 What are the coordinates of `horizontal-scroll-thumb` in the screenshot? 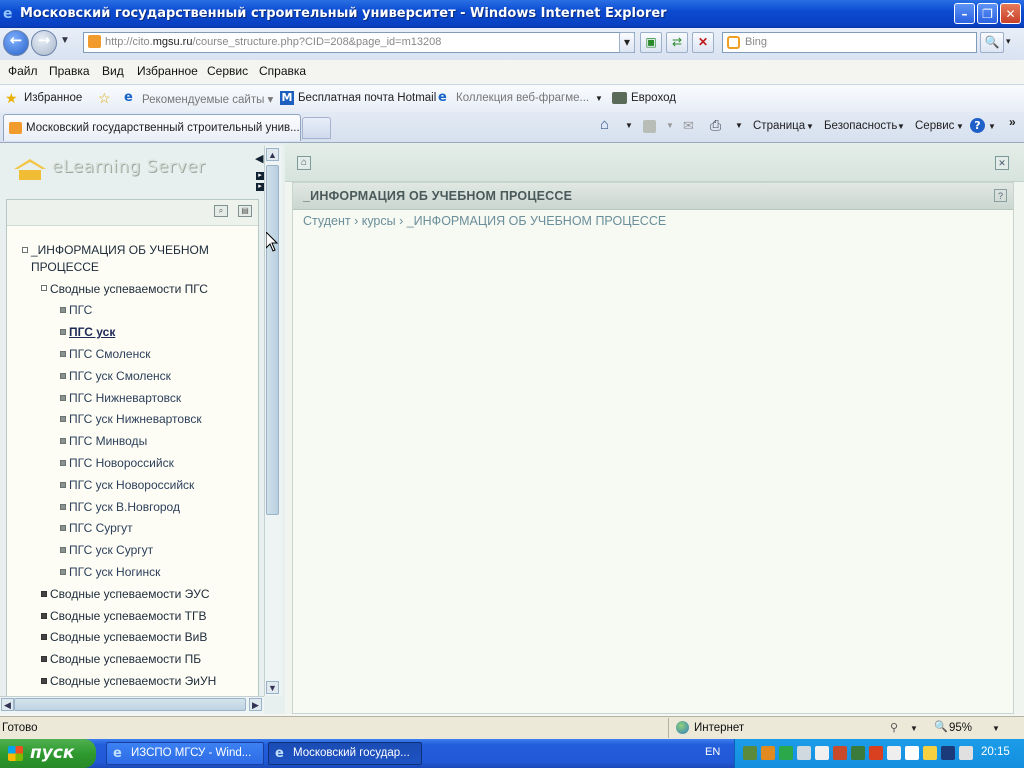 It's located at (130, 704).